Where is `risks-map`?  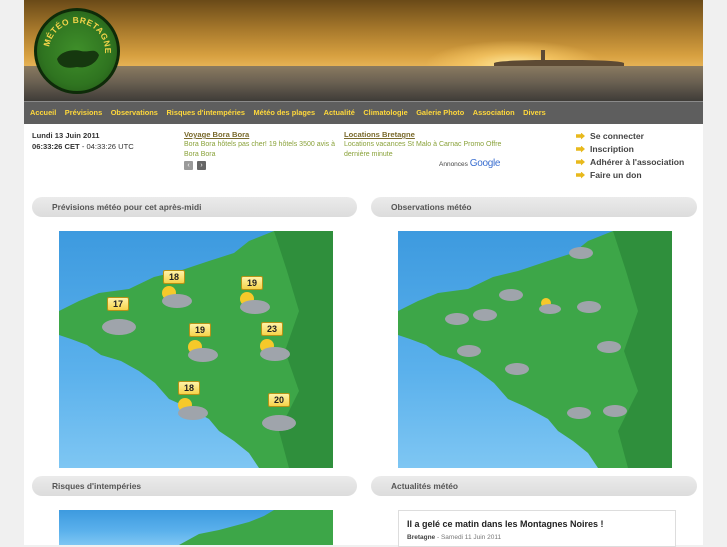 risks-map is located at coordinates (196, 527).